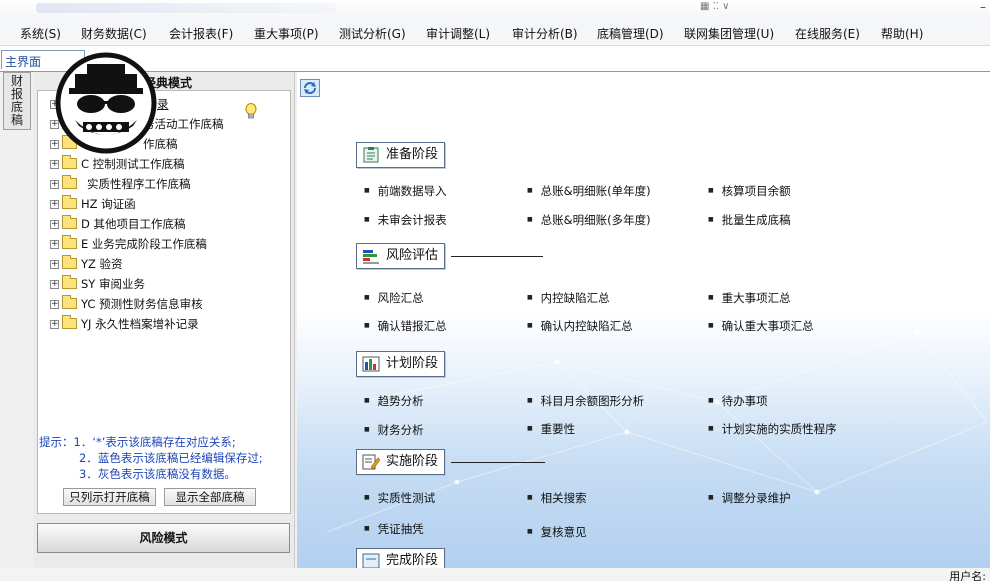  Describe the element at coordinates (109, 497) in the screenshot. I see `show-open-workpapers-button: 只列示打开底稿` at that location.